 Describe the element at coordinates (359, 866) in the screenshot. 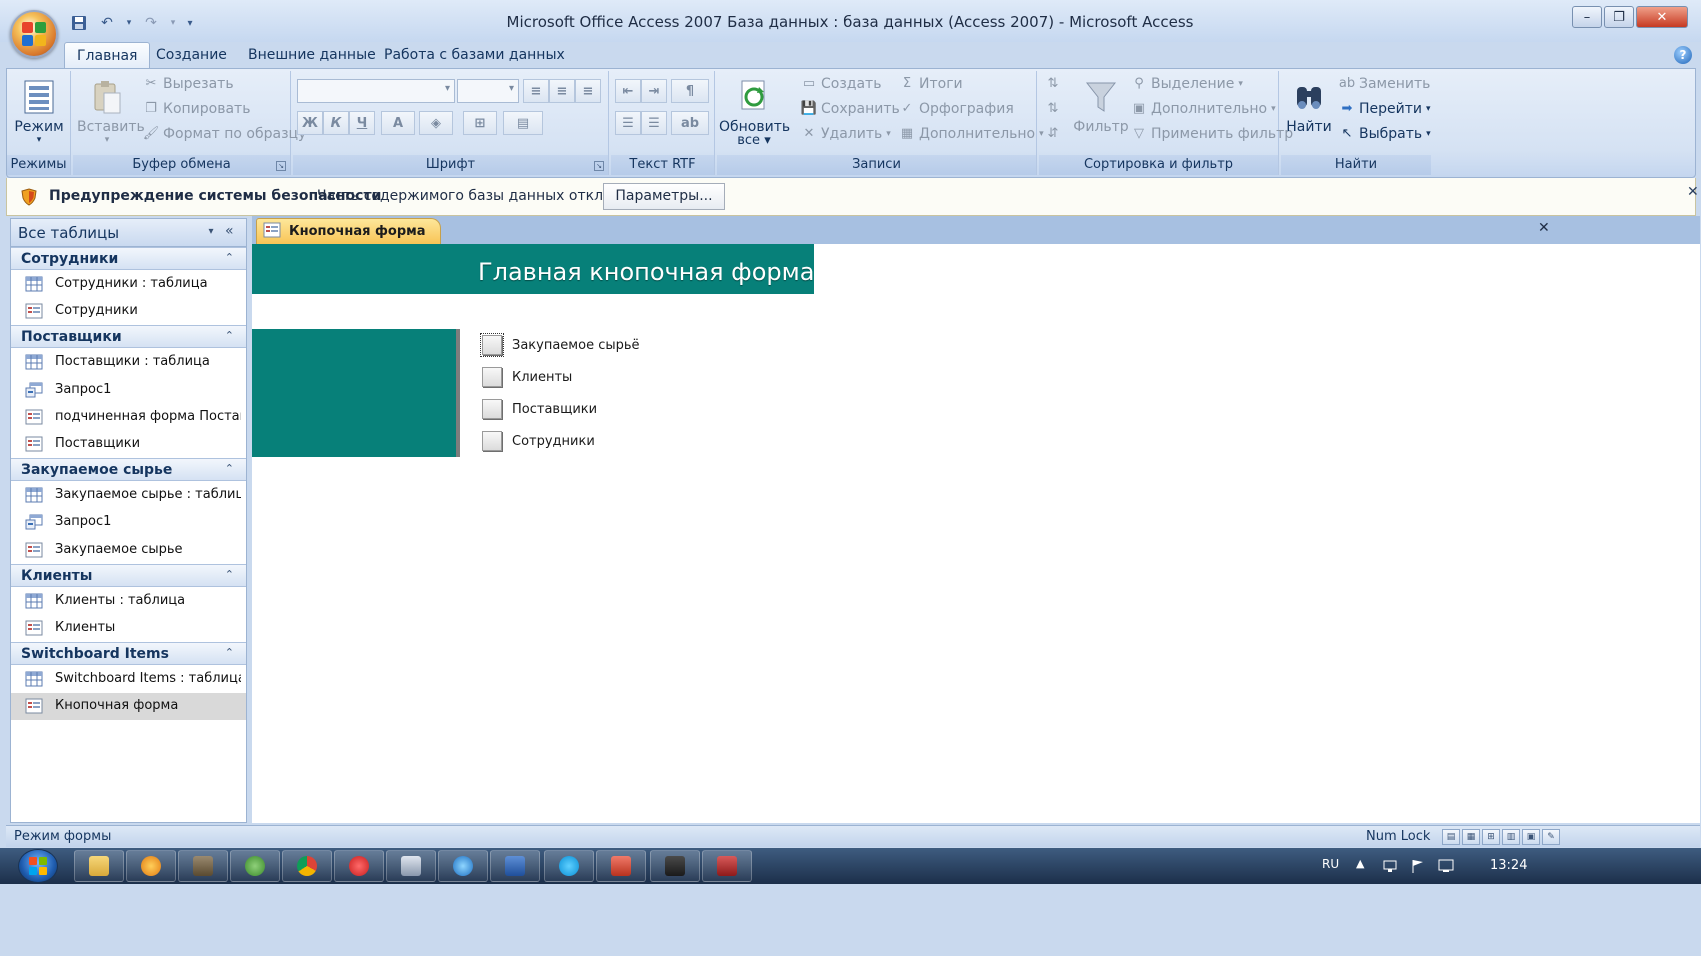

I see `taskbar-yandex` at that location.